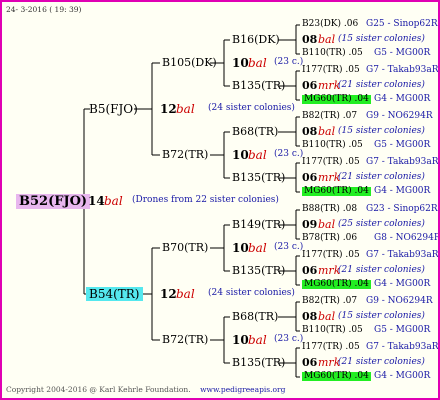 The image size is (440, 400). What do you see at coordinates (330, 24) in the screenshot?
I see `g5-0-top: B23(DK) .06` at bounding box center [330, 24].